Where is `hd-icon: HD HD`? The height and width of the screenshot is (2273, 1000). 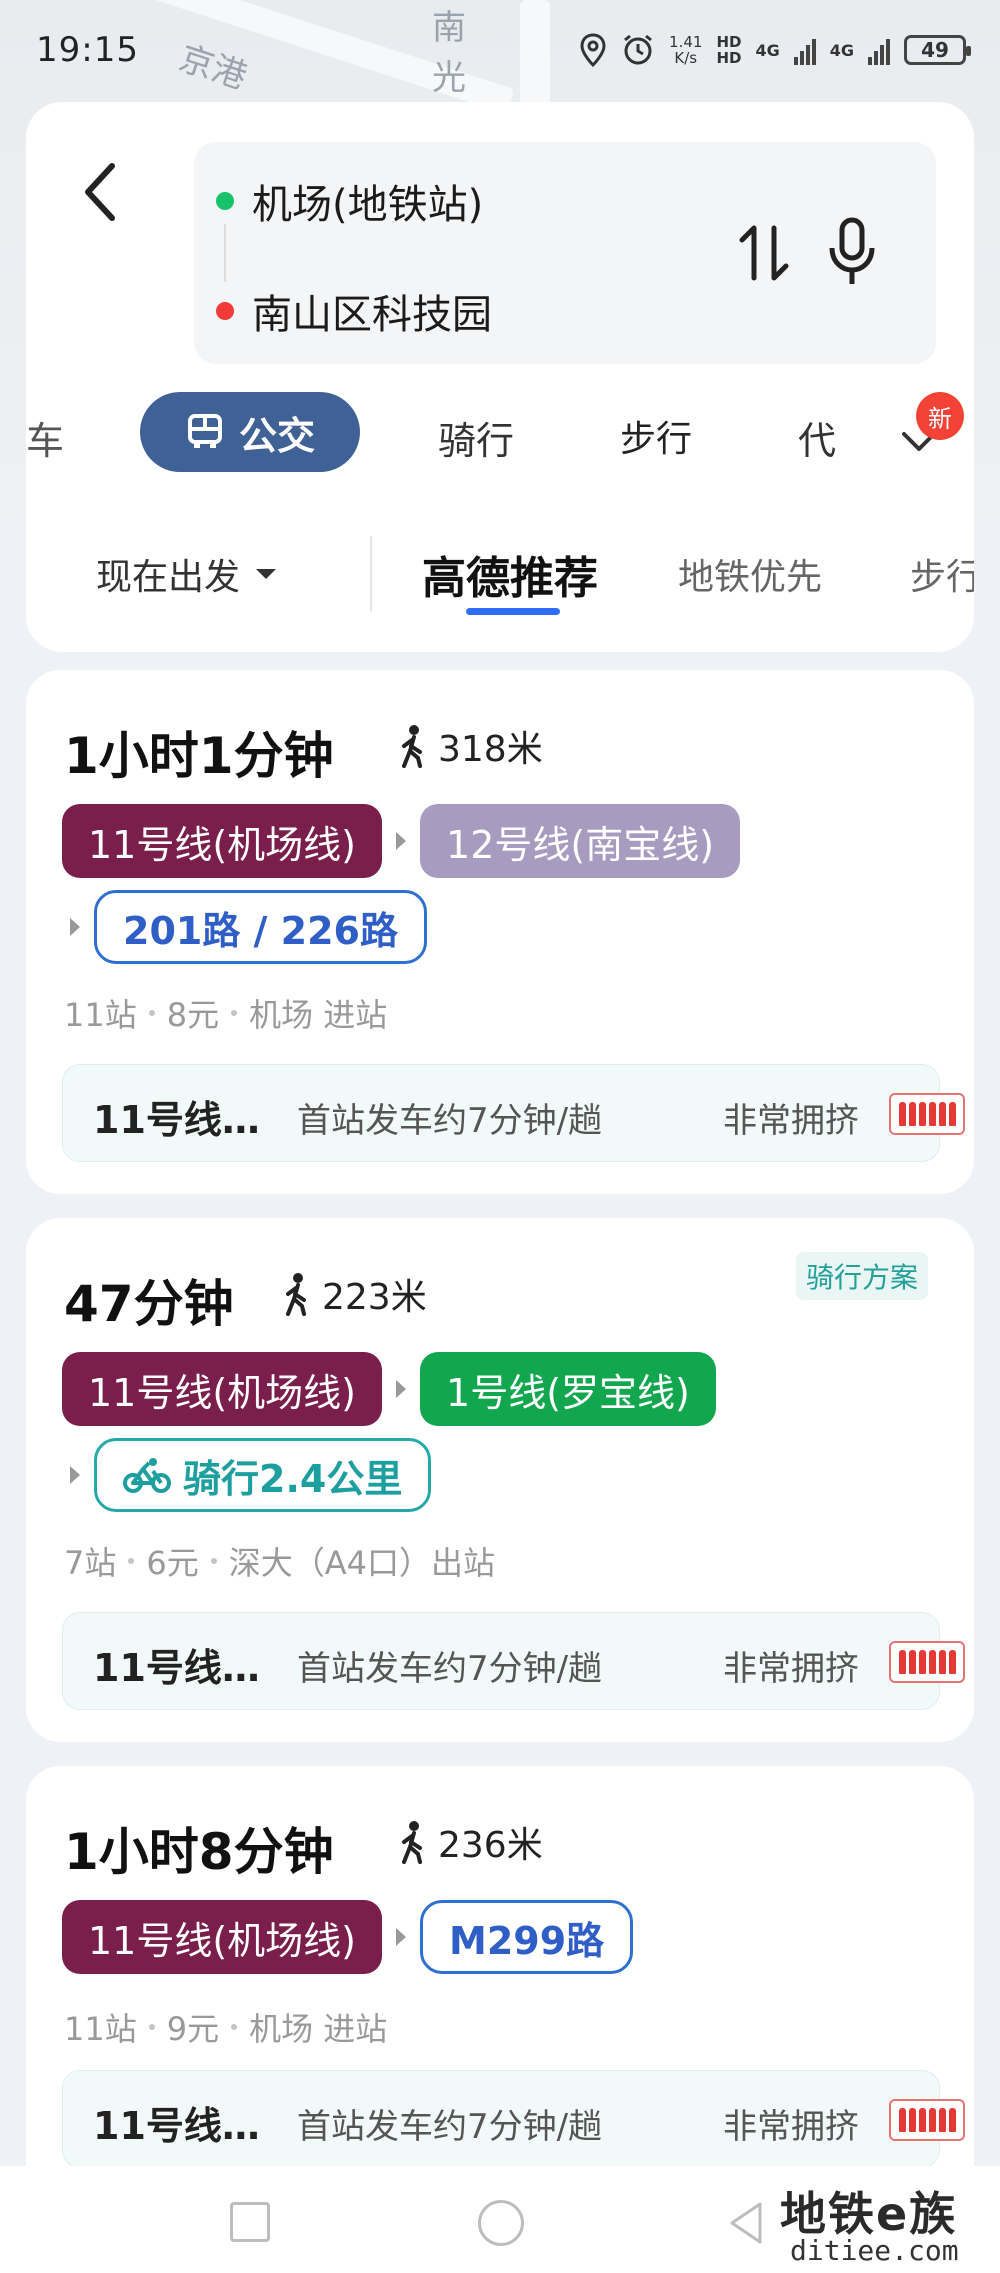 hd-icon: HD HD is located at coordinates (729, 50).